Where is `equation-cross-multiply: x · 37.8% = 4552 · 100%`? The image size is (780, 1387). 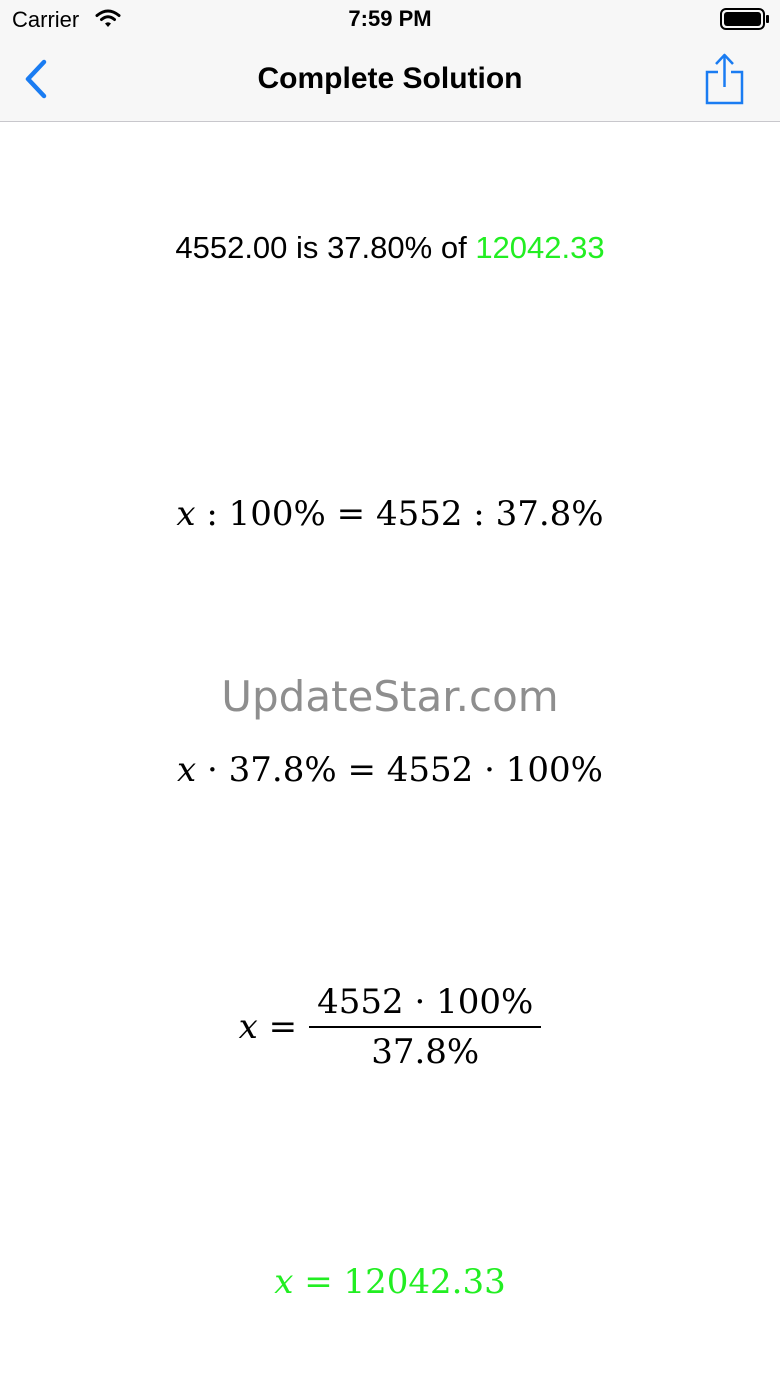 equation-cross-multiply: x · 37.8% = 4552 · 100% is located at coordinates (390, 770).